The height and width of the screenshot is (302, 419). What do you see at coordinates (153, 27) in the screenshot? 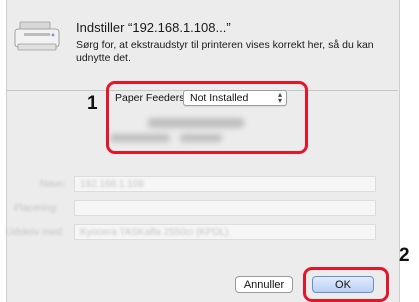
I see `dialog-title: Indstiller “192.168.1.108...”` at bounding box center [153, 27].